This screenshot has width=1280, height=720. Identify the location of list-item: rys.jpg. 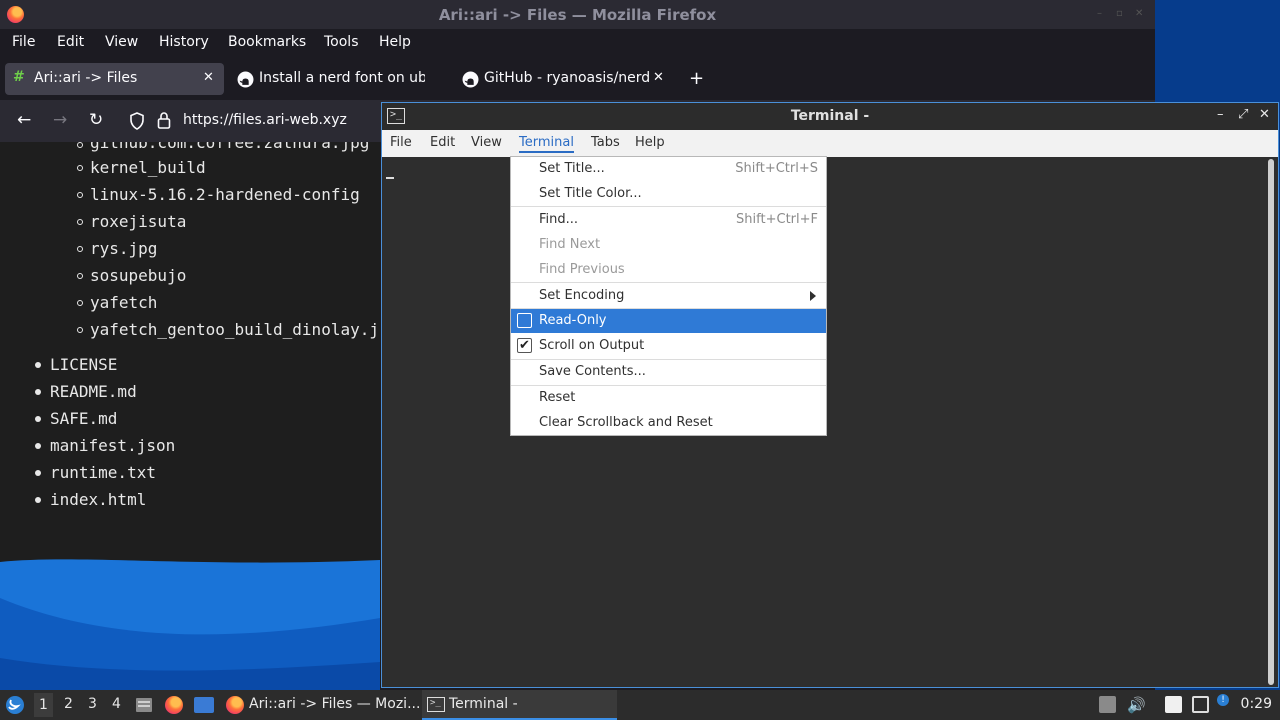
(123, 248).